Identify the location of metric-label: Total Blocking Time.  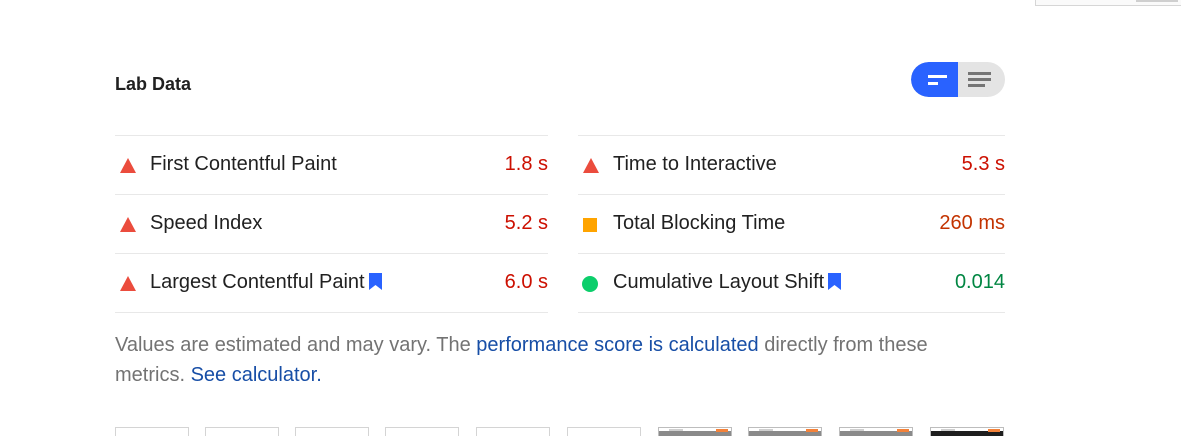
(699, 223).